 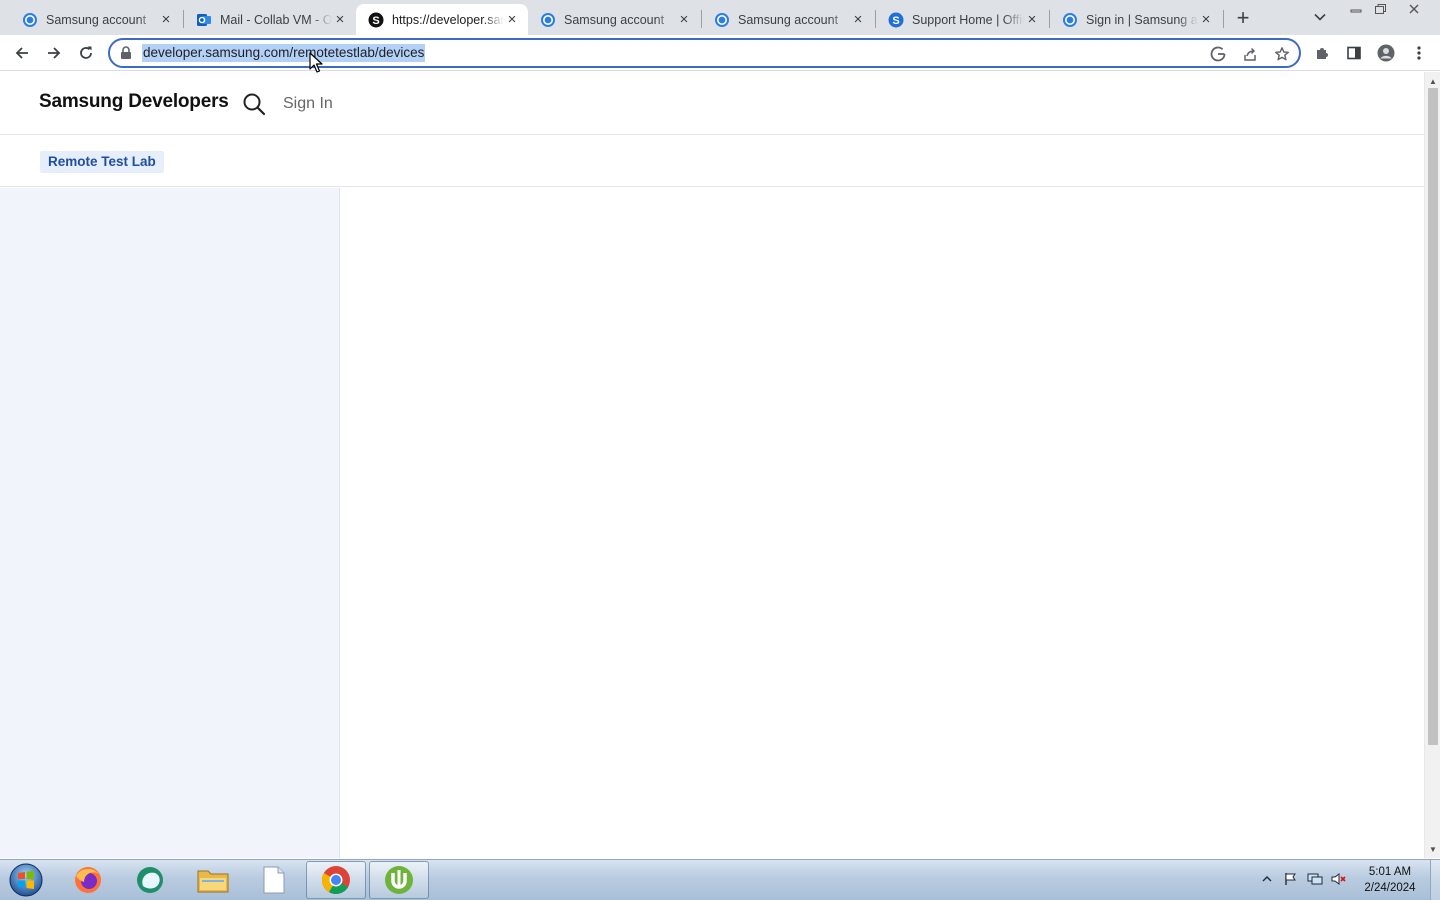 I want to click on volume-tray, so click(x=1339, y=879).